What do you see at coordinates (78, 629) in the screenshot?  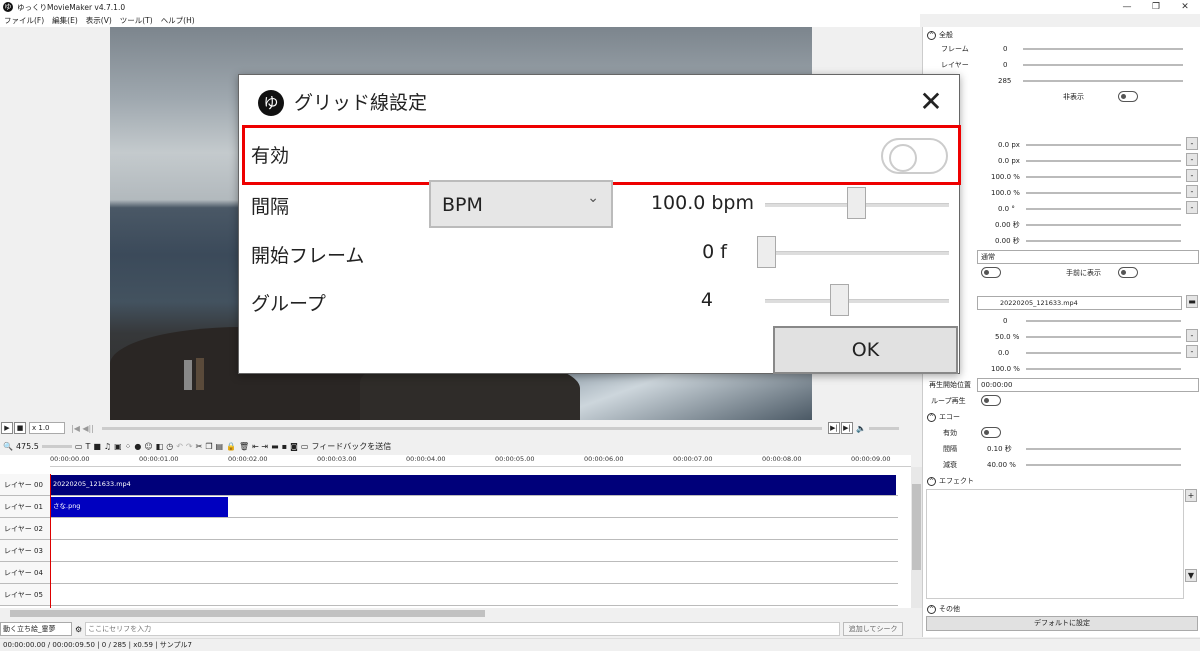 I see `character-settings-icon: ⚙` at bounding box center [78, 629].